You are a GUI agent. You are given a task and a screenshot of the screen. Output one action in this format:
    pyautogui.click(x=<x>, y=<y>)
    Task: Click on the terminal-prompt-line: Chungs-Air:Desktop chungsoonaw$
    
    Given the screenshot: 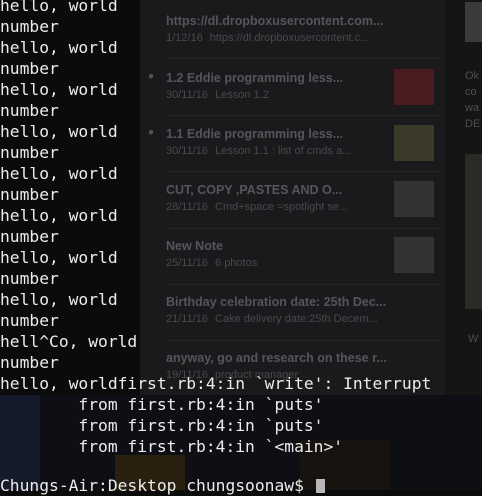 What is the action you would take?
    pyautogui.click(x=162, y=485)
    